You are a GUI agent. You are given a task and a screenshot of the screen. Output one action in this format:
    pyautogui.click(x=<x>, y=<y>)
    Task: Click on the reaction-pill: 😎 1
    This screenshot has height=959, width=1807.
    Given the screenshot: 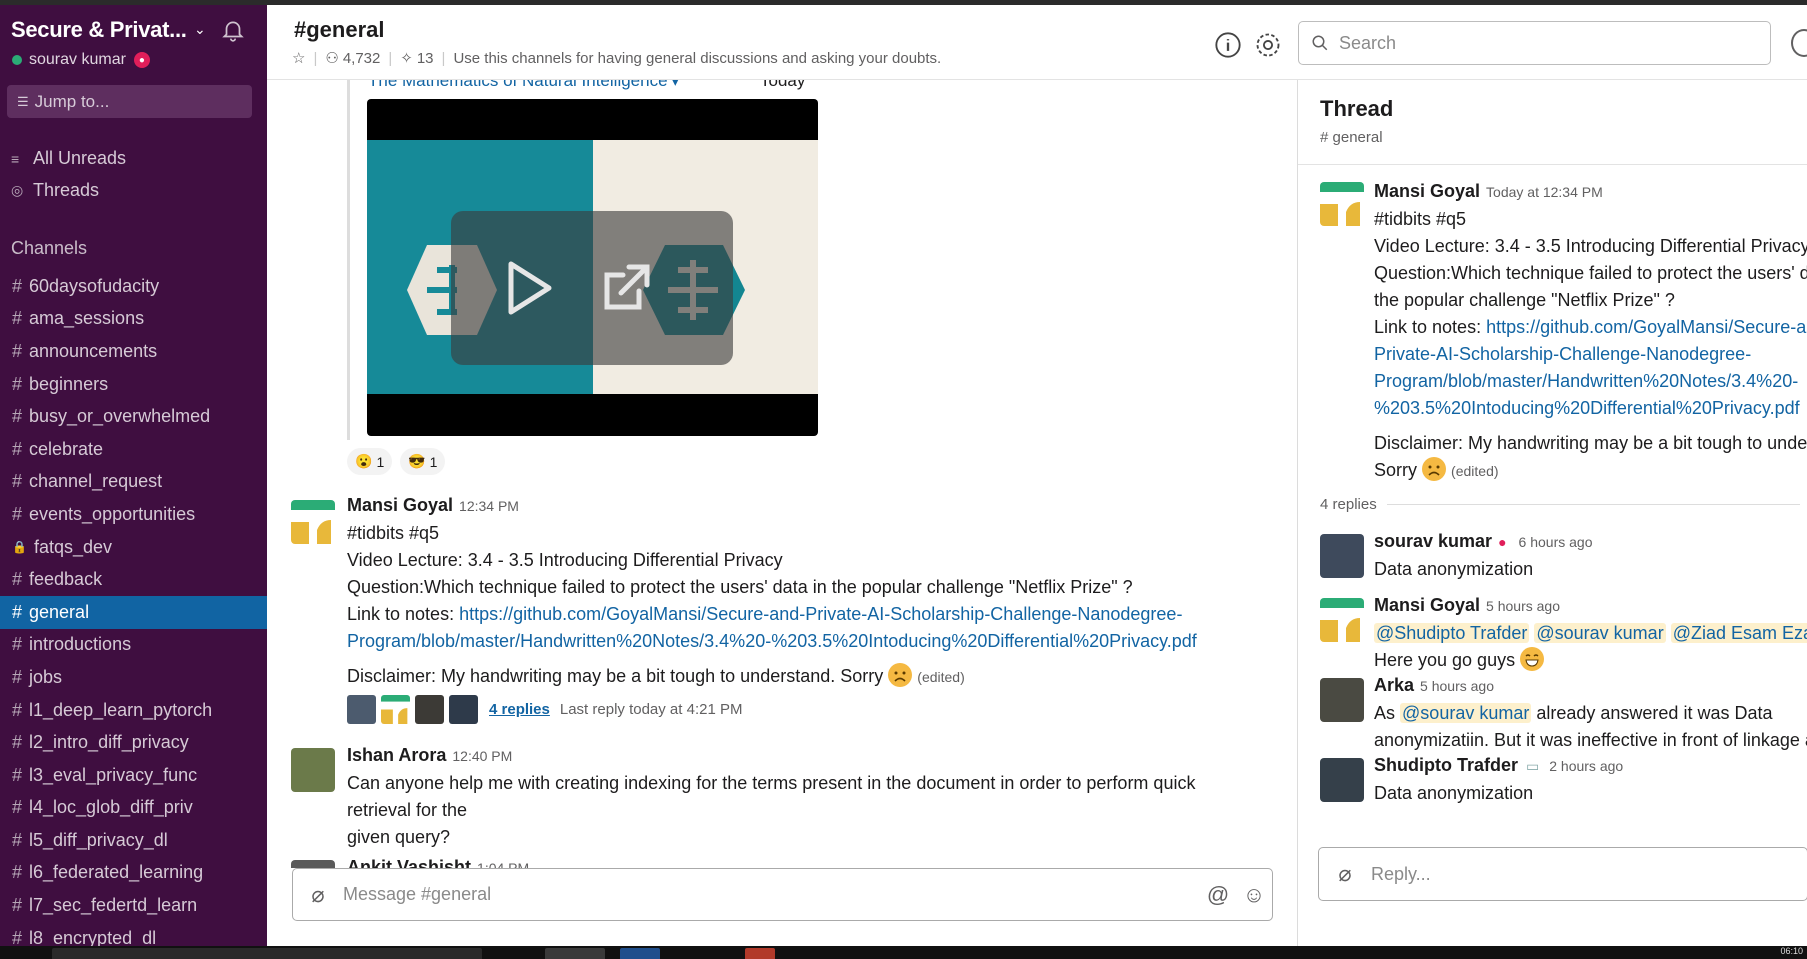 What is the action you would take?
    pyautogui.click(x=423, y=461)
    